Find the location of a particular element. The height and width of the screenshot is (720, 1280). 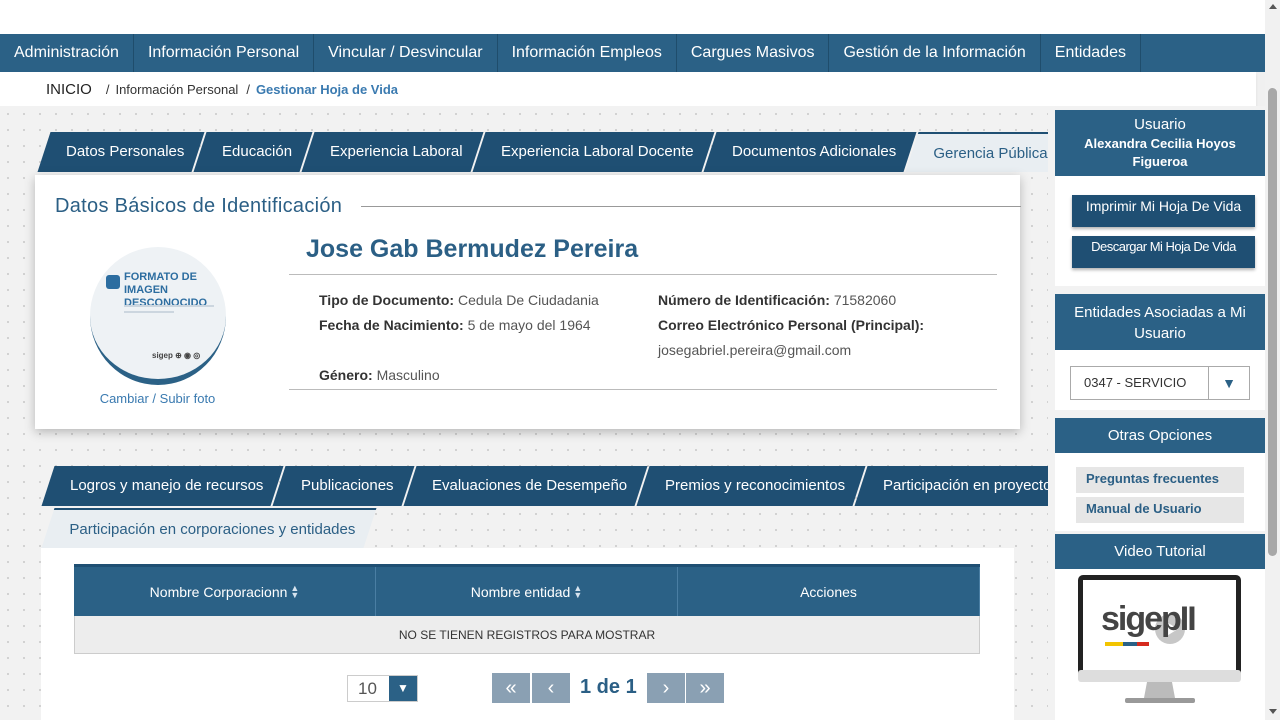

col-acciones: Acciones is located at coordinates (829, 591).